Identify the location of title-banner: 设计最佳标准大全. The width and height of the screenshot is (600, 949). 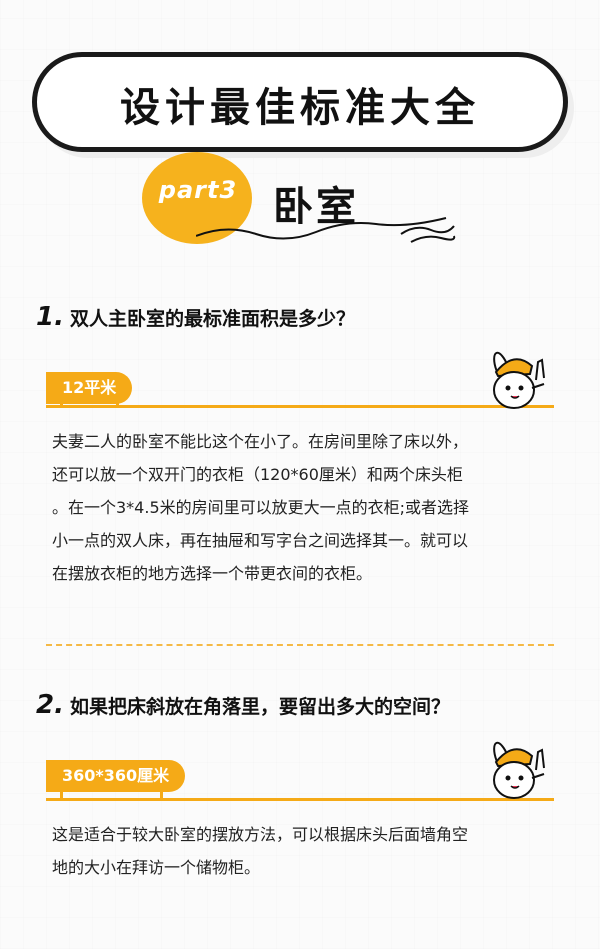
(300, 102).